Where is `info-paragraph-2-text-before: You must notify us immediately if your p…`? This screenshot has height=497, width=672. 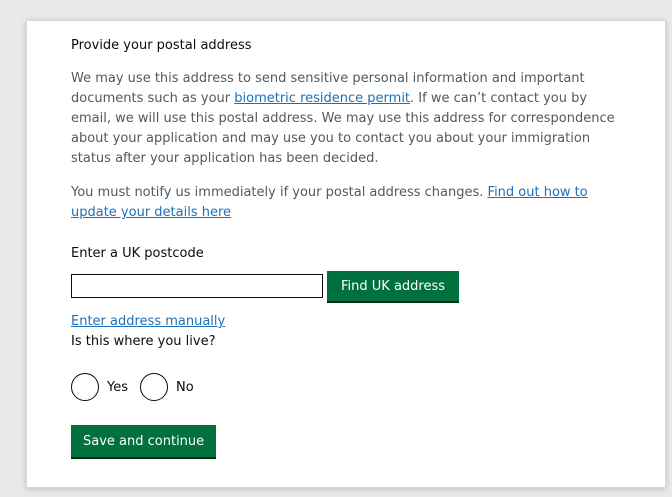 info-paragraph-2-text-before: You must notify us immediately if your p… is located at coordinates (279, 192).